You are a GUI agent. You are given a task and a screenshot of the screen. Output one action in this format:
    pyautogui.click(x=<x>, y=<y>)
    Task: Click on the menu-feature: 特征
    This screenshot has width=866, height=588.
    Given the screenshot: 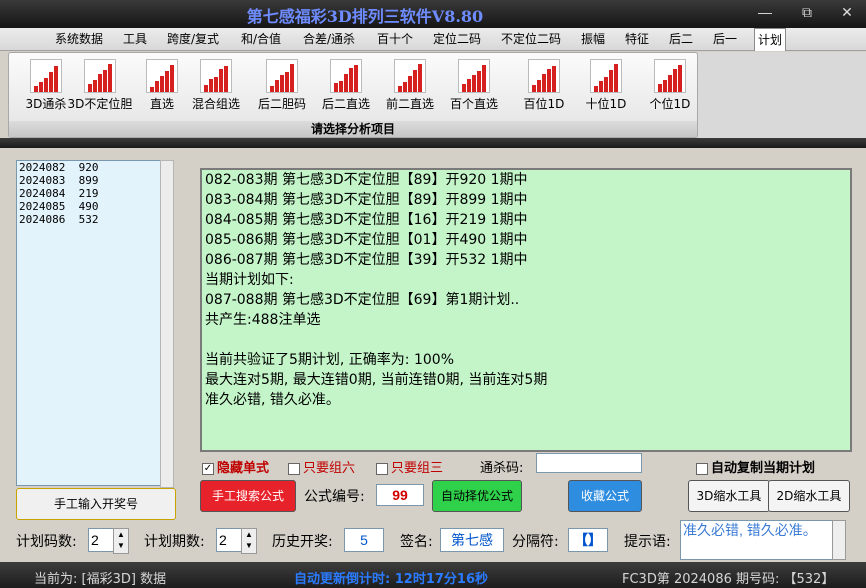 What is the action you would take?
    pyautogui.click(x=637, y=39)
    